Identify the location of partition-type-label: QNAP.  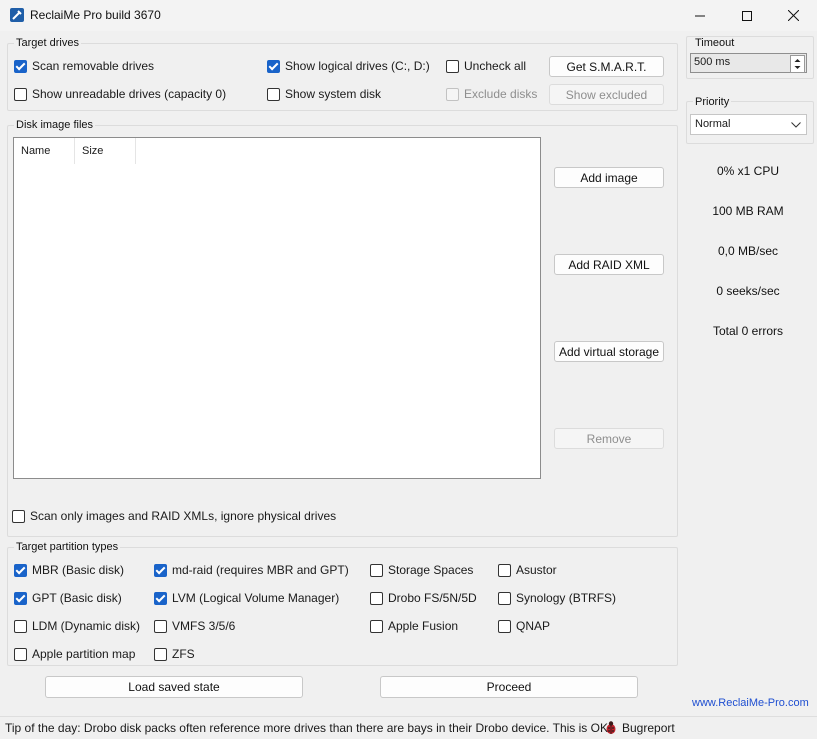
(533, 626).